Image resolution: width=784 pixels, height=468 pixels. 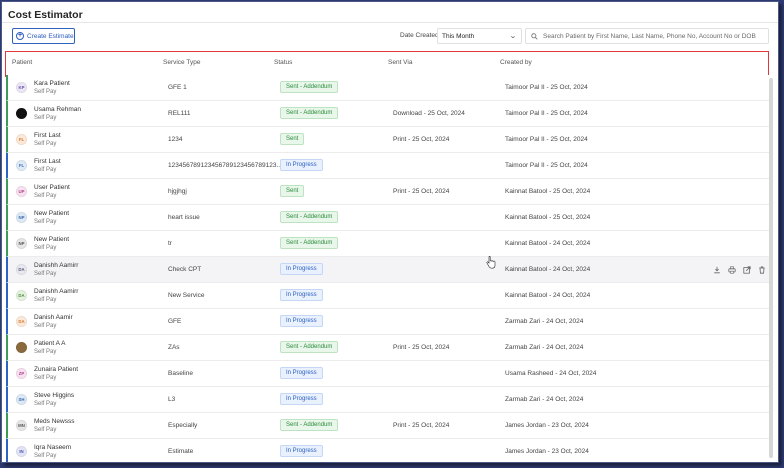 What do you see at coordinates (771, 268) in the screenshot?
I see `vertical-scrollbar` at bounding box center [771, 268].